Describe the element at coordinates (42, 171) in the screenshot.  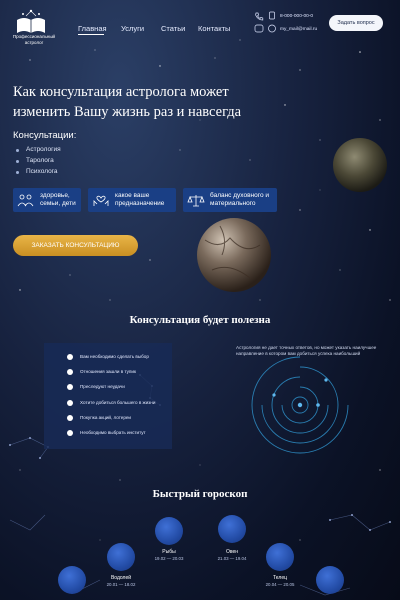
I see `consultation-item-psychology: Психолога` at that location.